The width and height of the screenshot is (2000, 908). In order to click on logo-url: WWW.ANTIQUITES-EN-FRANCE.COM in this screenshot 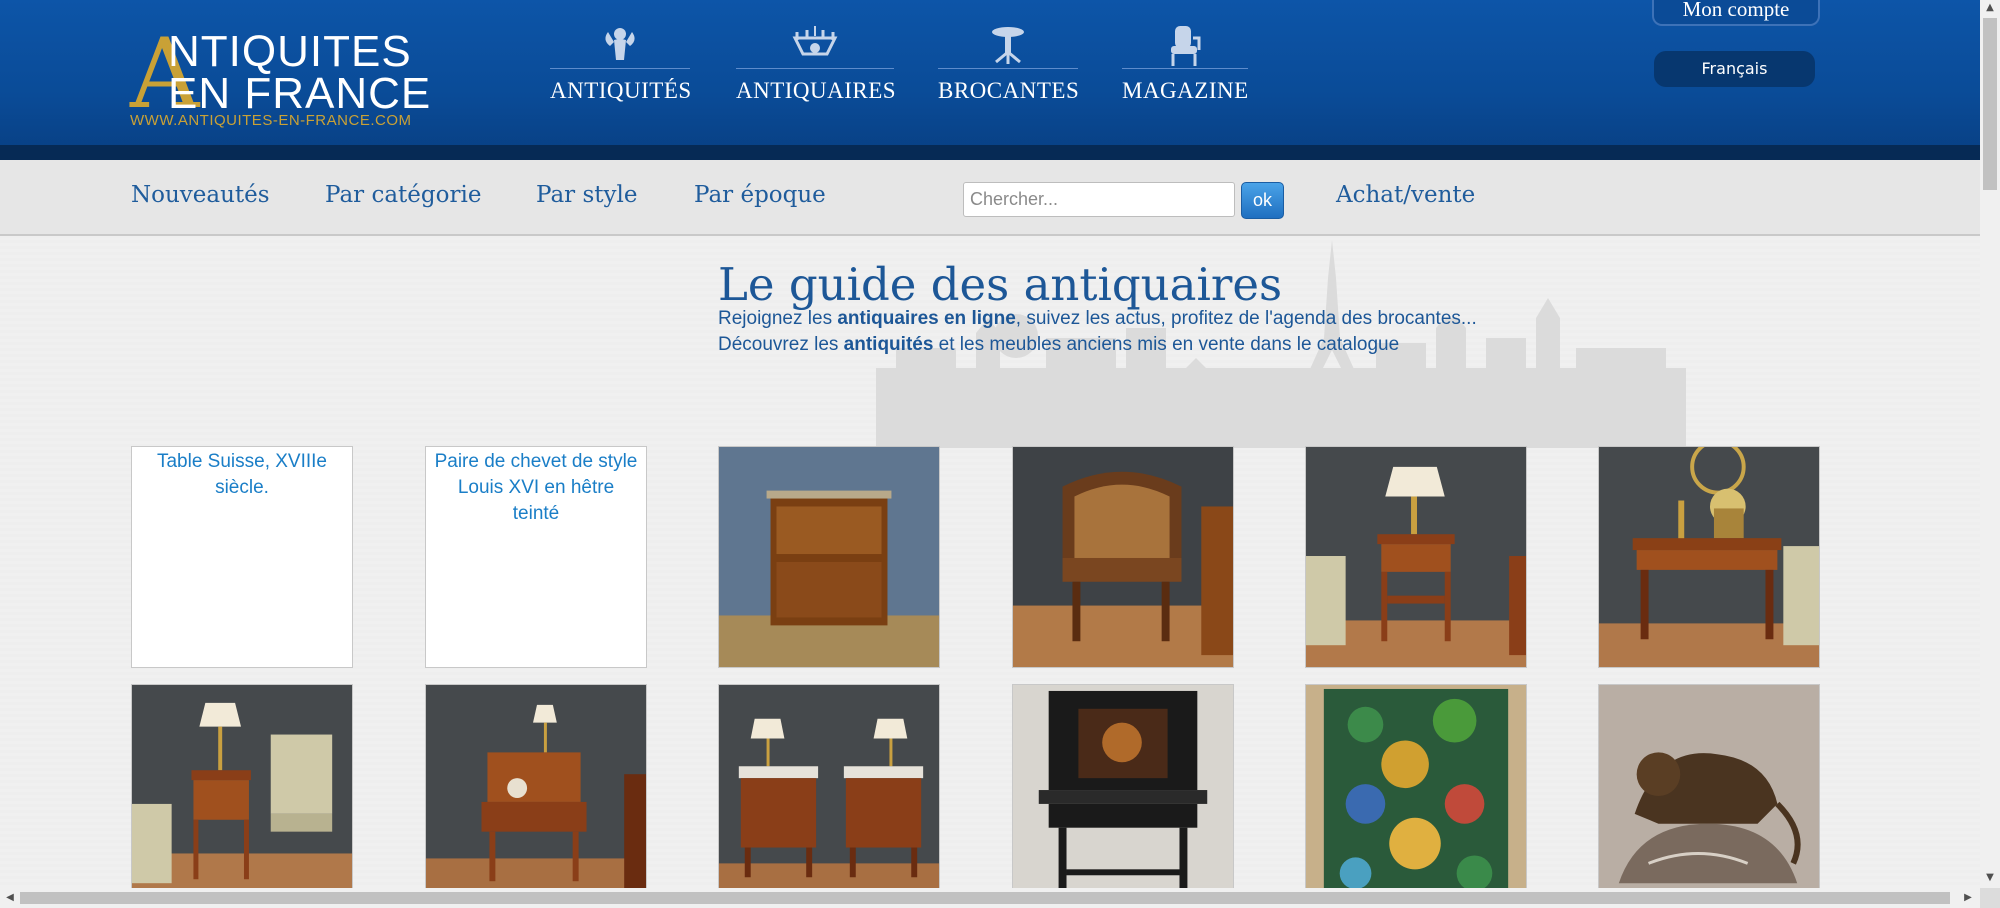, I will do `click(271, 120)`.